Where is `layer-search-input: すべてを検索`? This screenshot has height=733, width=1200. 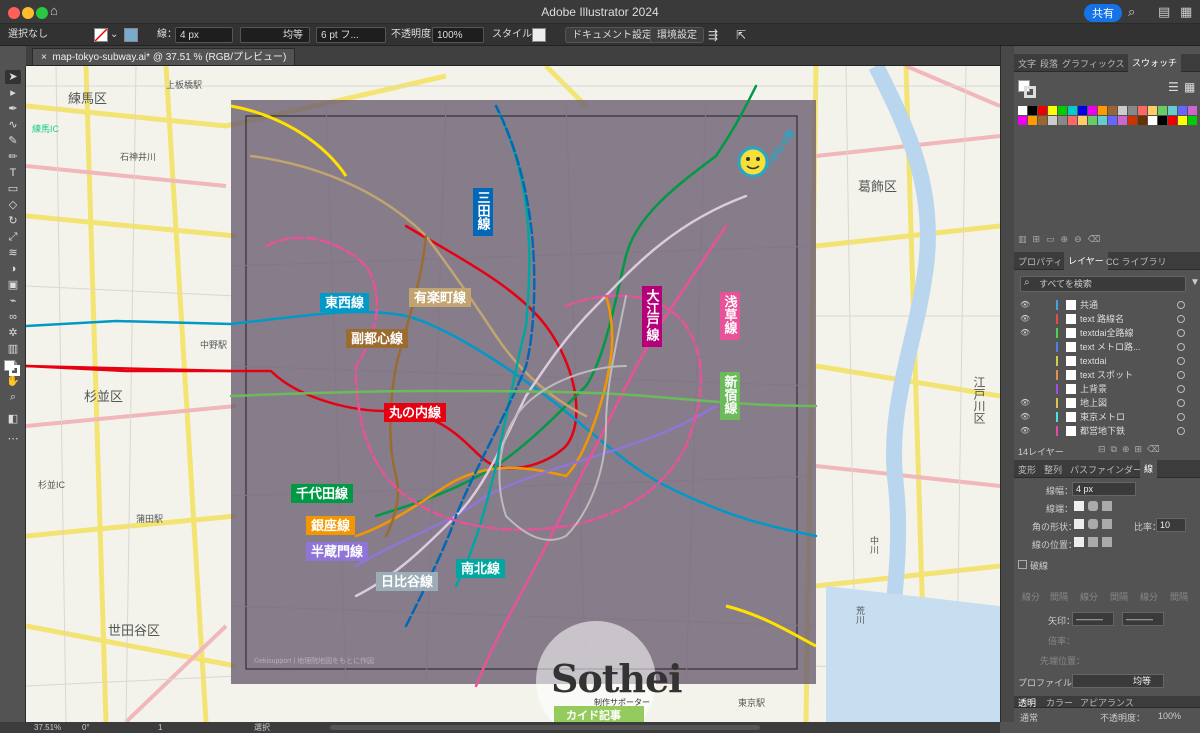
layer-search-input: すべてを検索 is located at coordinates (1103, 284).